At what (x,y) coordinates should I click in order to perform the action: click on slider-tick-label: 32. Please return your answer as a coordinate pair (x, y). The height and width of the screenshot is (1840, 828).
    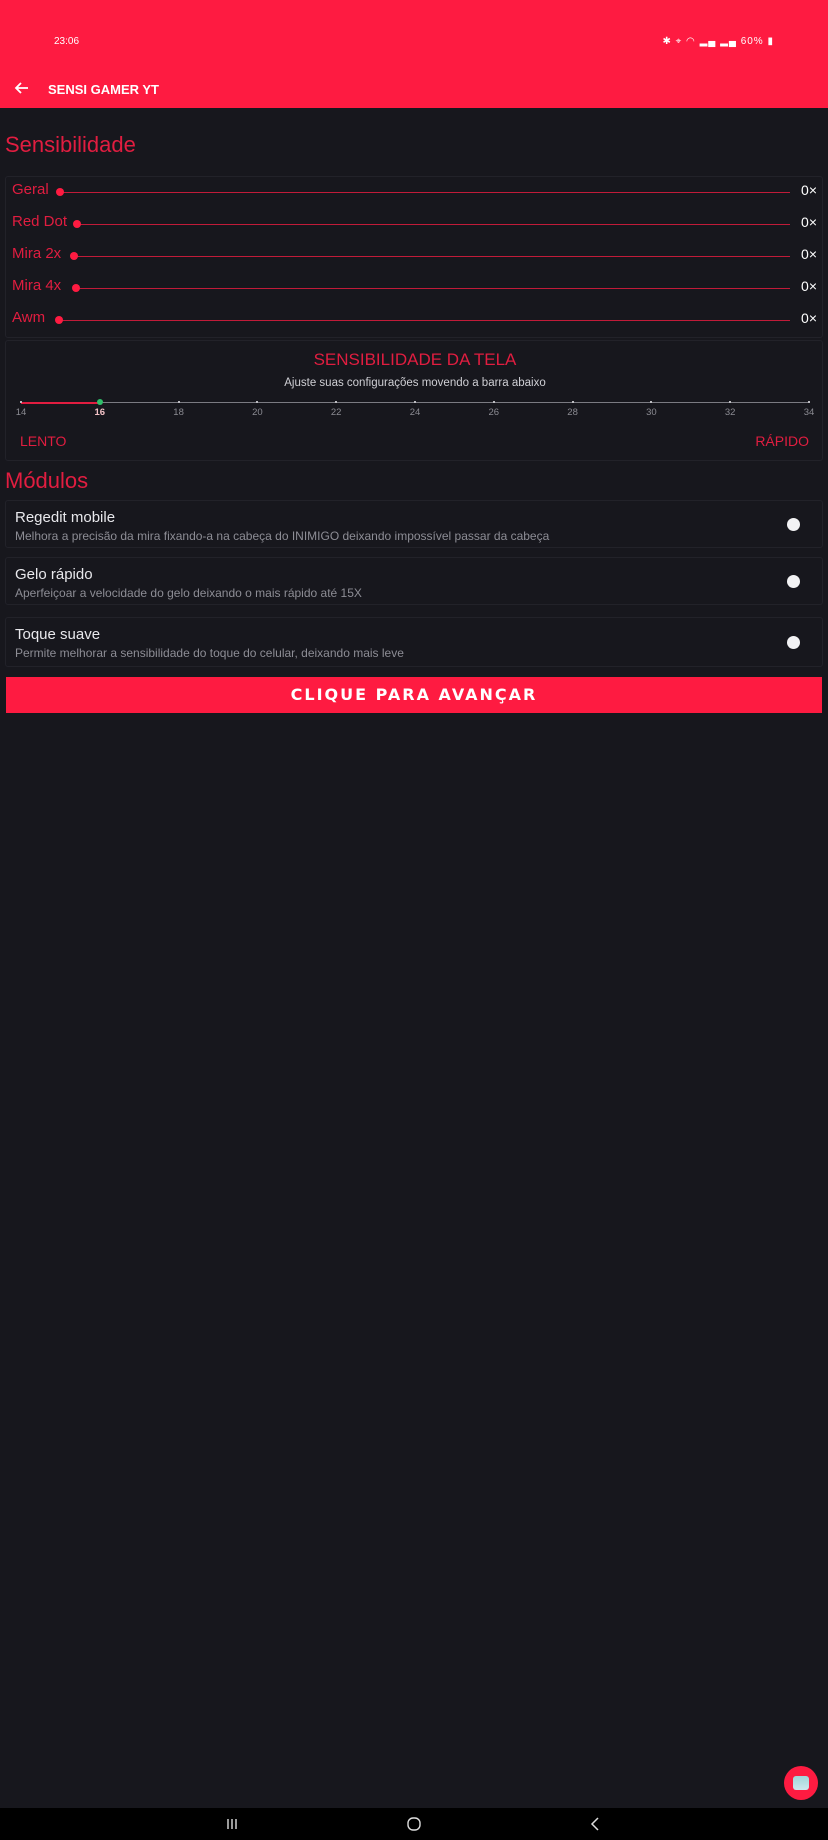
    Looking at the image, I should click on (730, 412).